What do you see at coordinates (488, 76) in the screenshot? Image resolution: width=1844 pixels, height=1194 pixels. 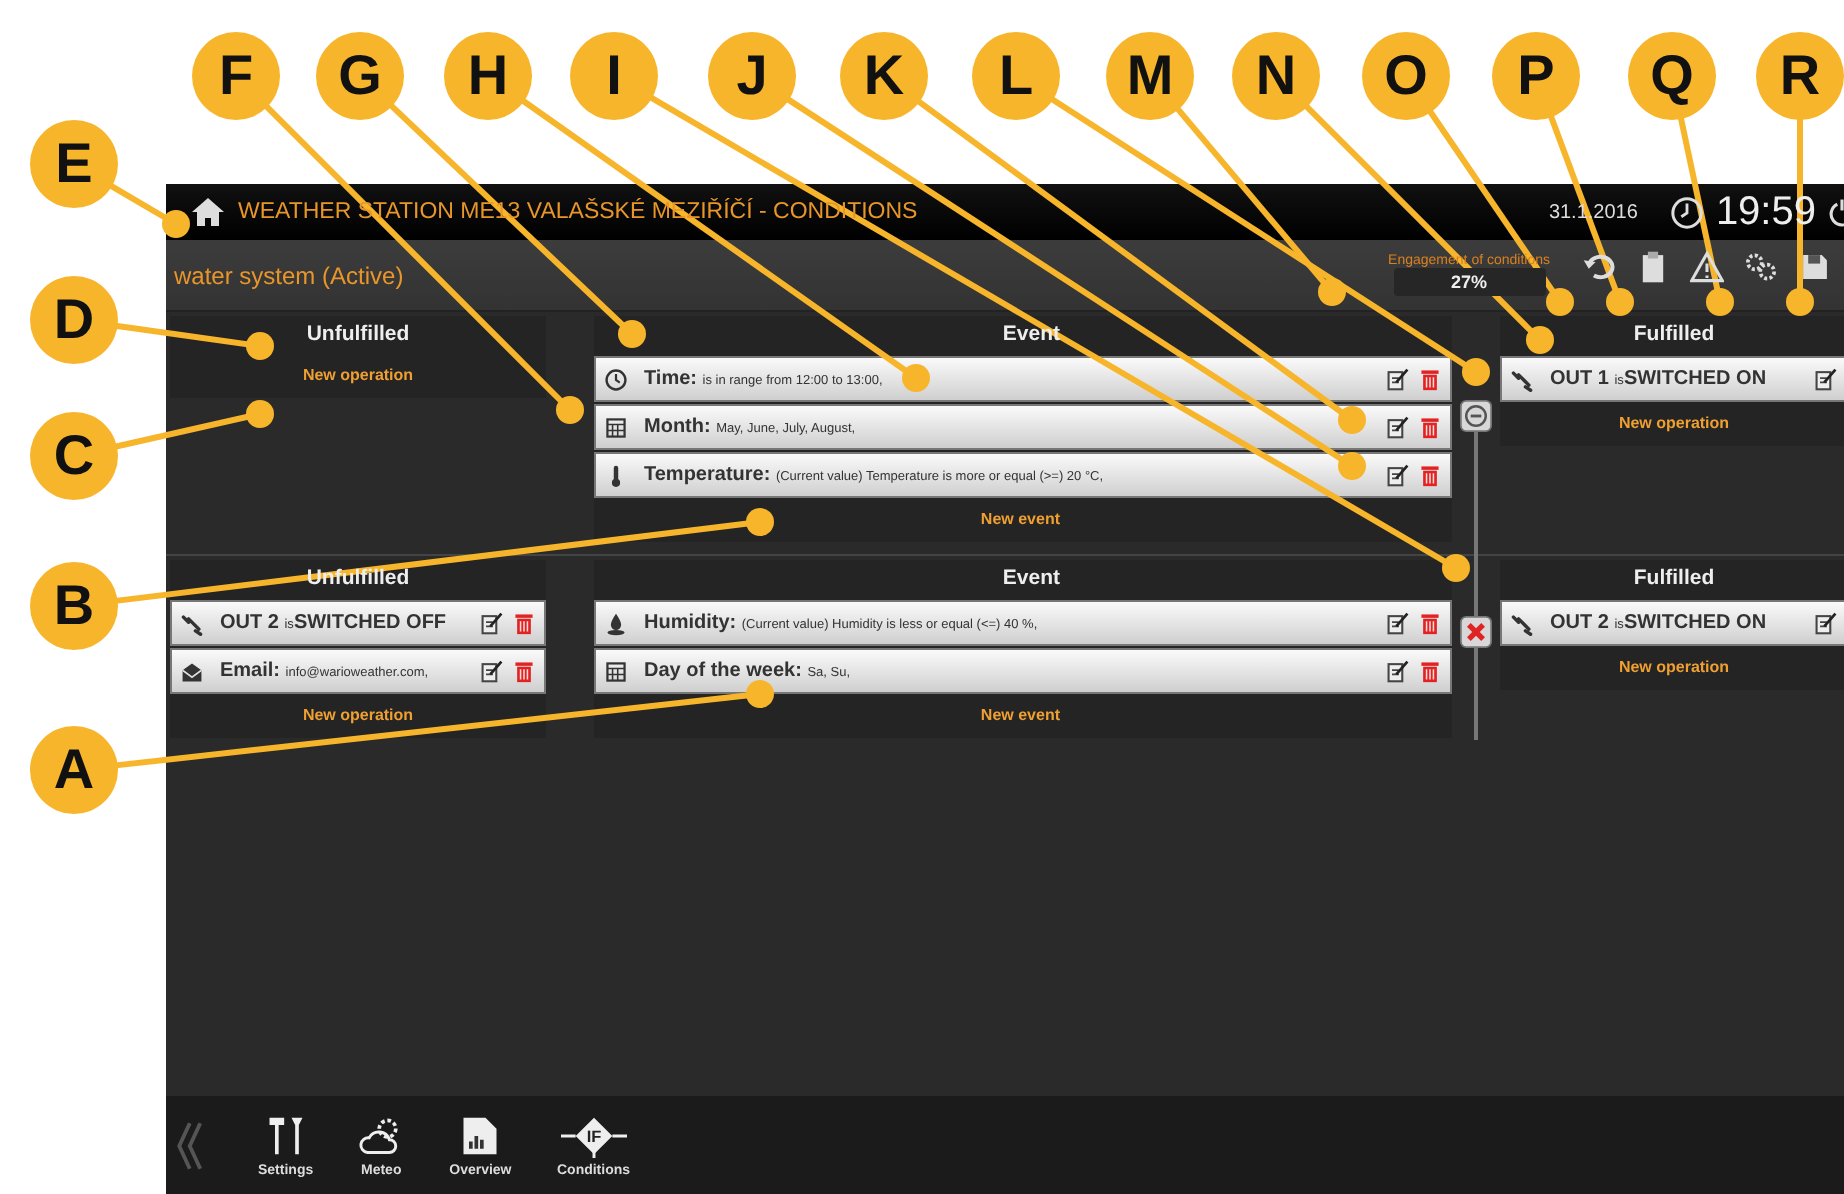 I see `callout-badge: H` at bounding box center [488, 76].